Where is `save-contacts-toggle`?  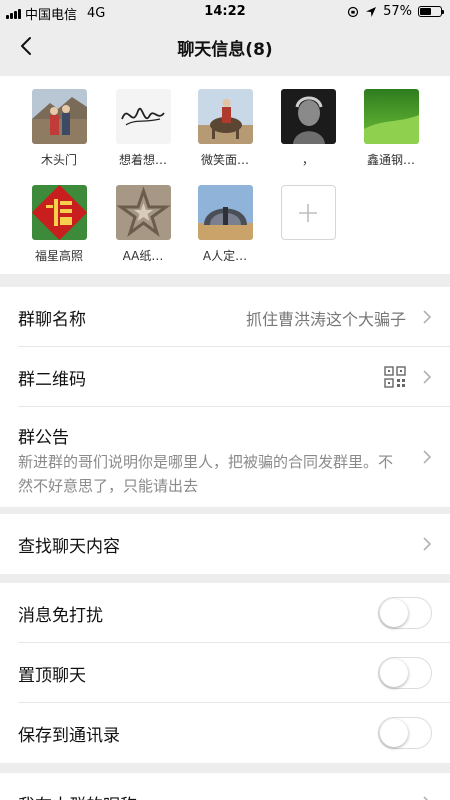 save-contacts-toggle is located at coordinates (405, 733).